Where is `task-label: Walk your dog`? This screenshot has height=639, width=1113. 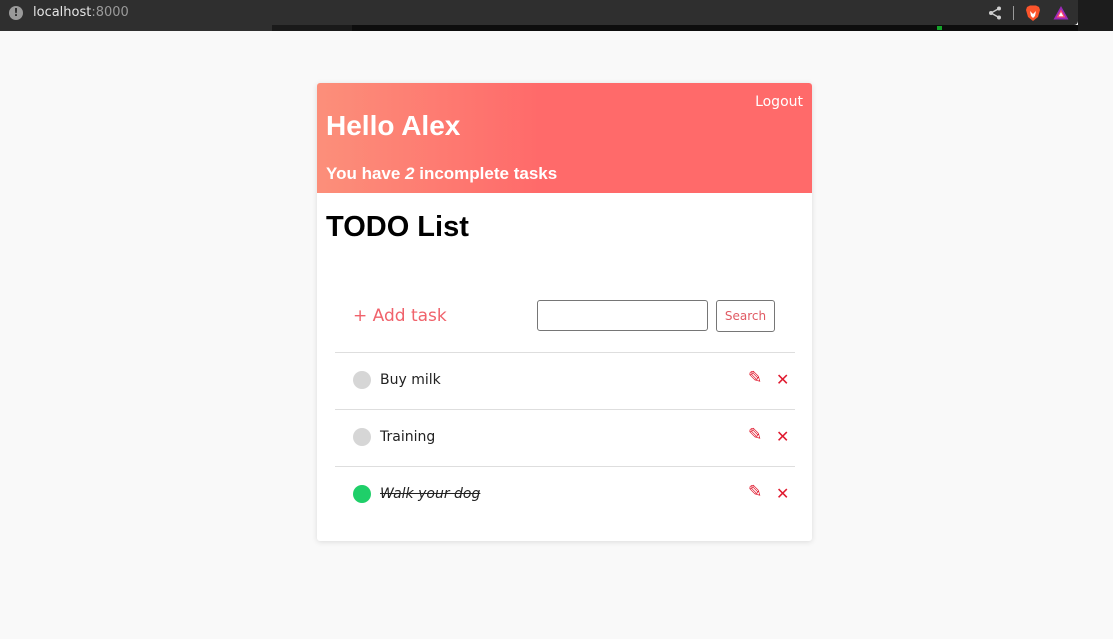
task-label: Walk your dog is located at coordinates (430, 494).